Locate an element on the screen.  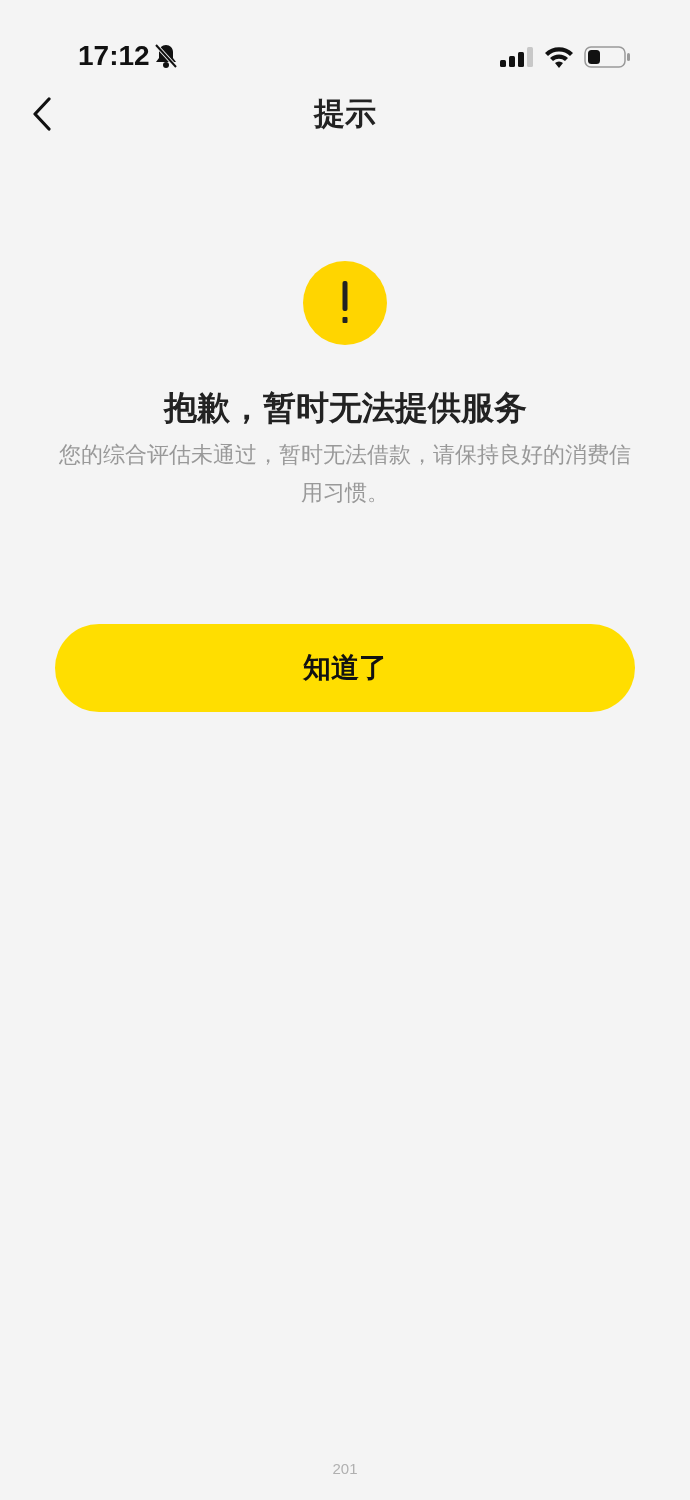
status-time: 17:12 is located at coordinates (114, 56).